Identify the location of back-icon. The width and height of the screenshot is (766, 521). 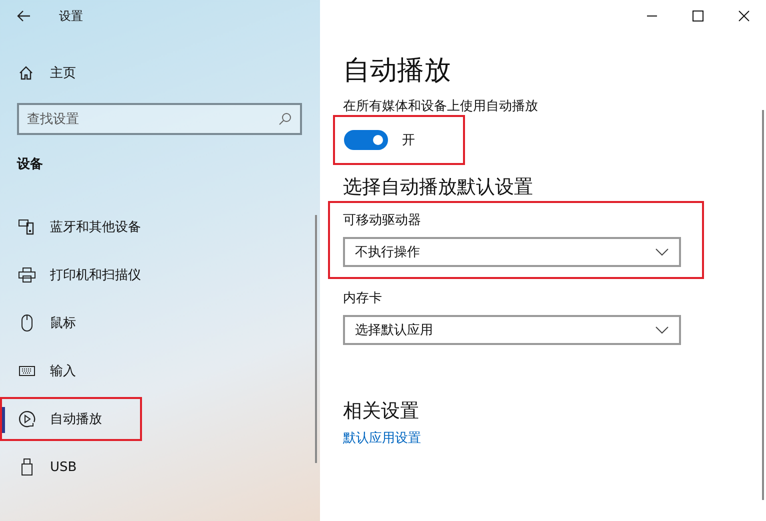
(24, 16).